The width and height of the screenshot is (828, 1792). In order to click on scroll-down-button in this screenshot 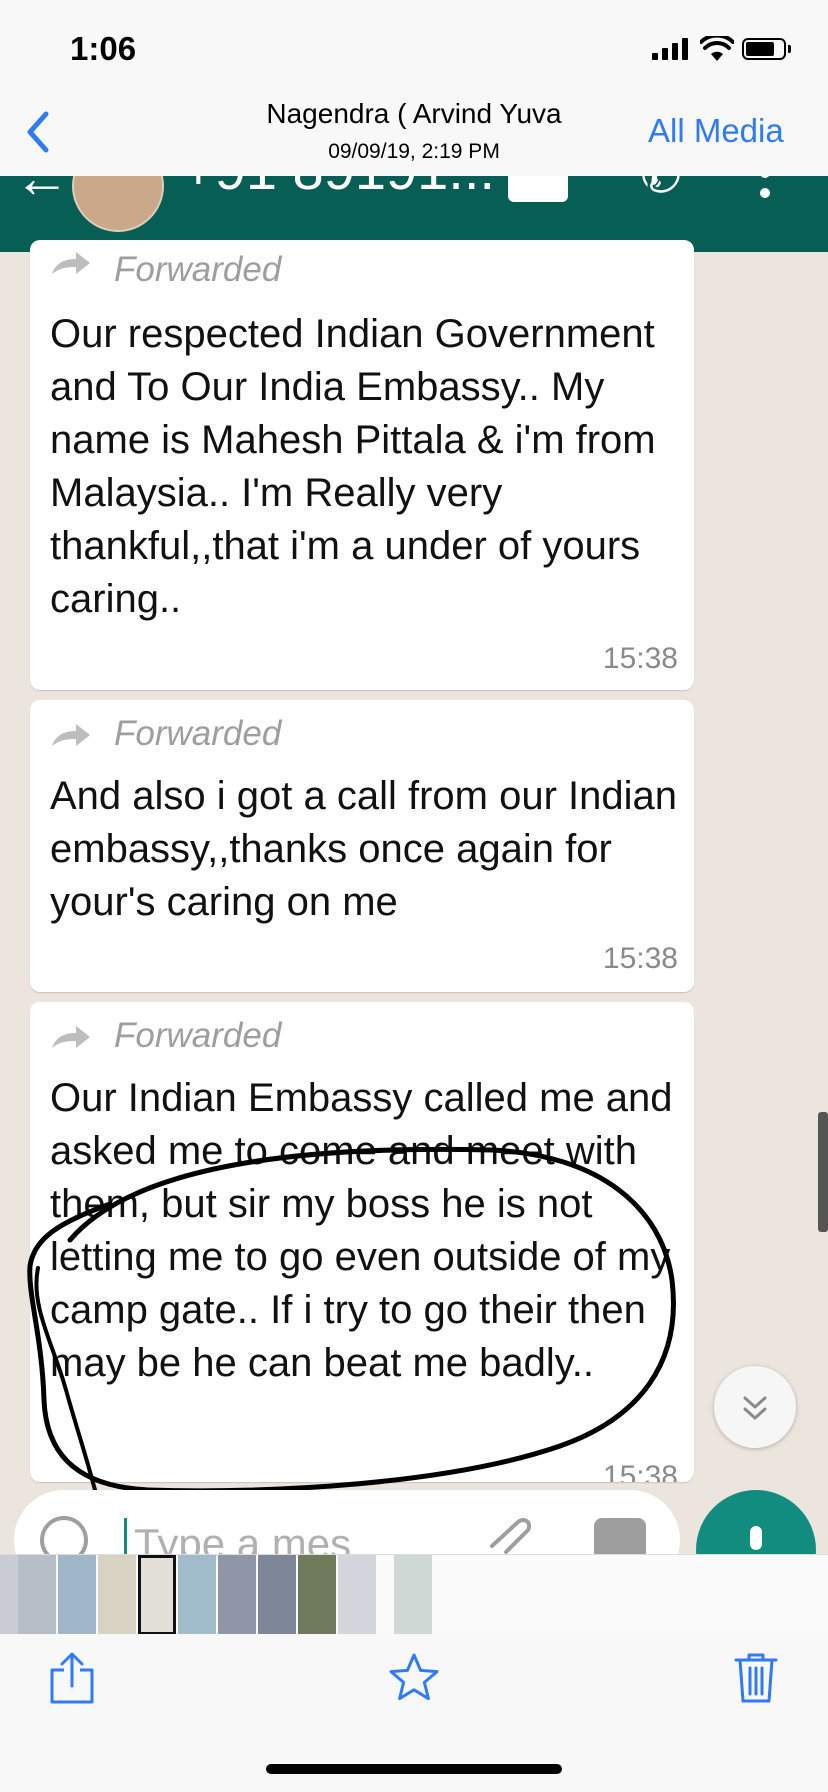, I will do `click(755, 1407)`.